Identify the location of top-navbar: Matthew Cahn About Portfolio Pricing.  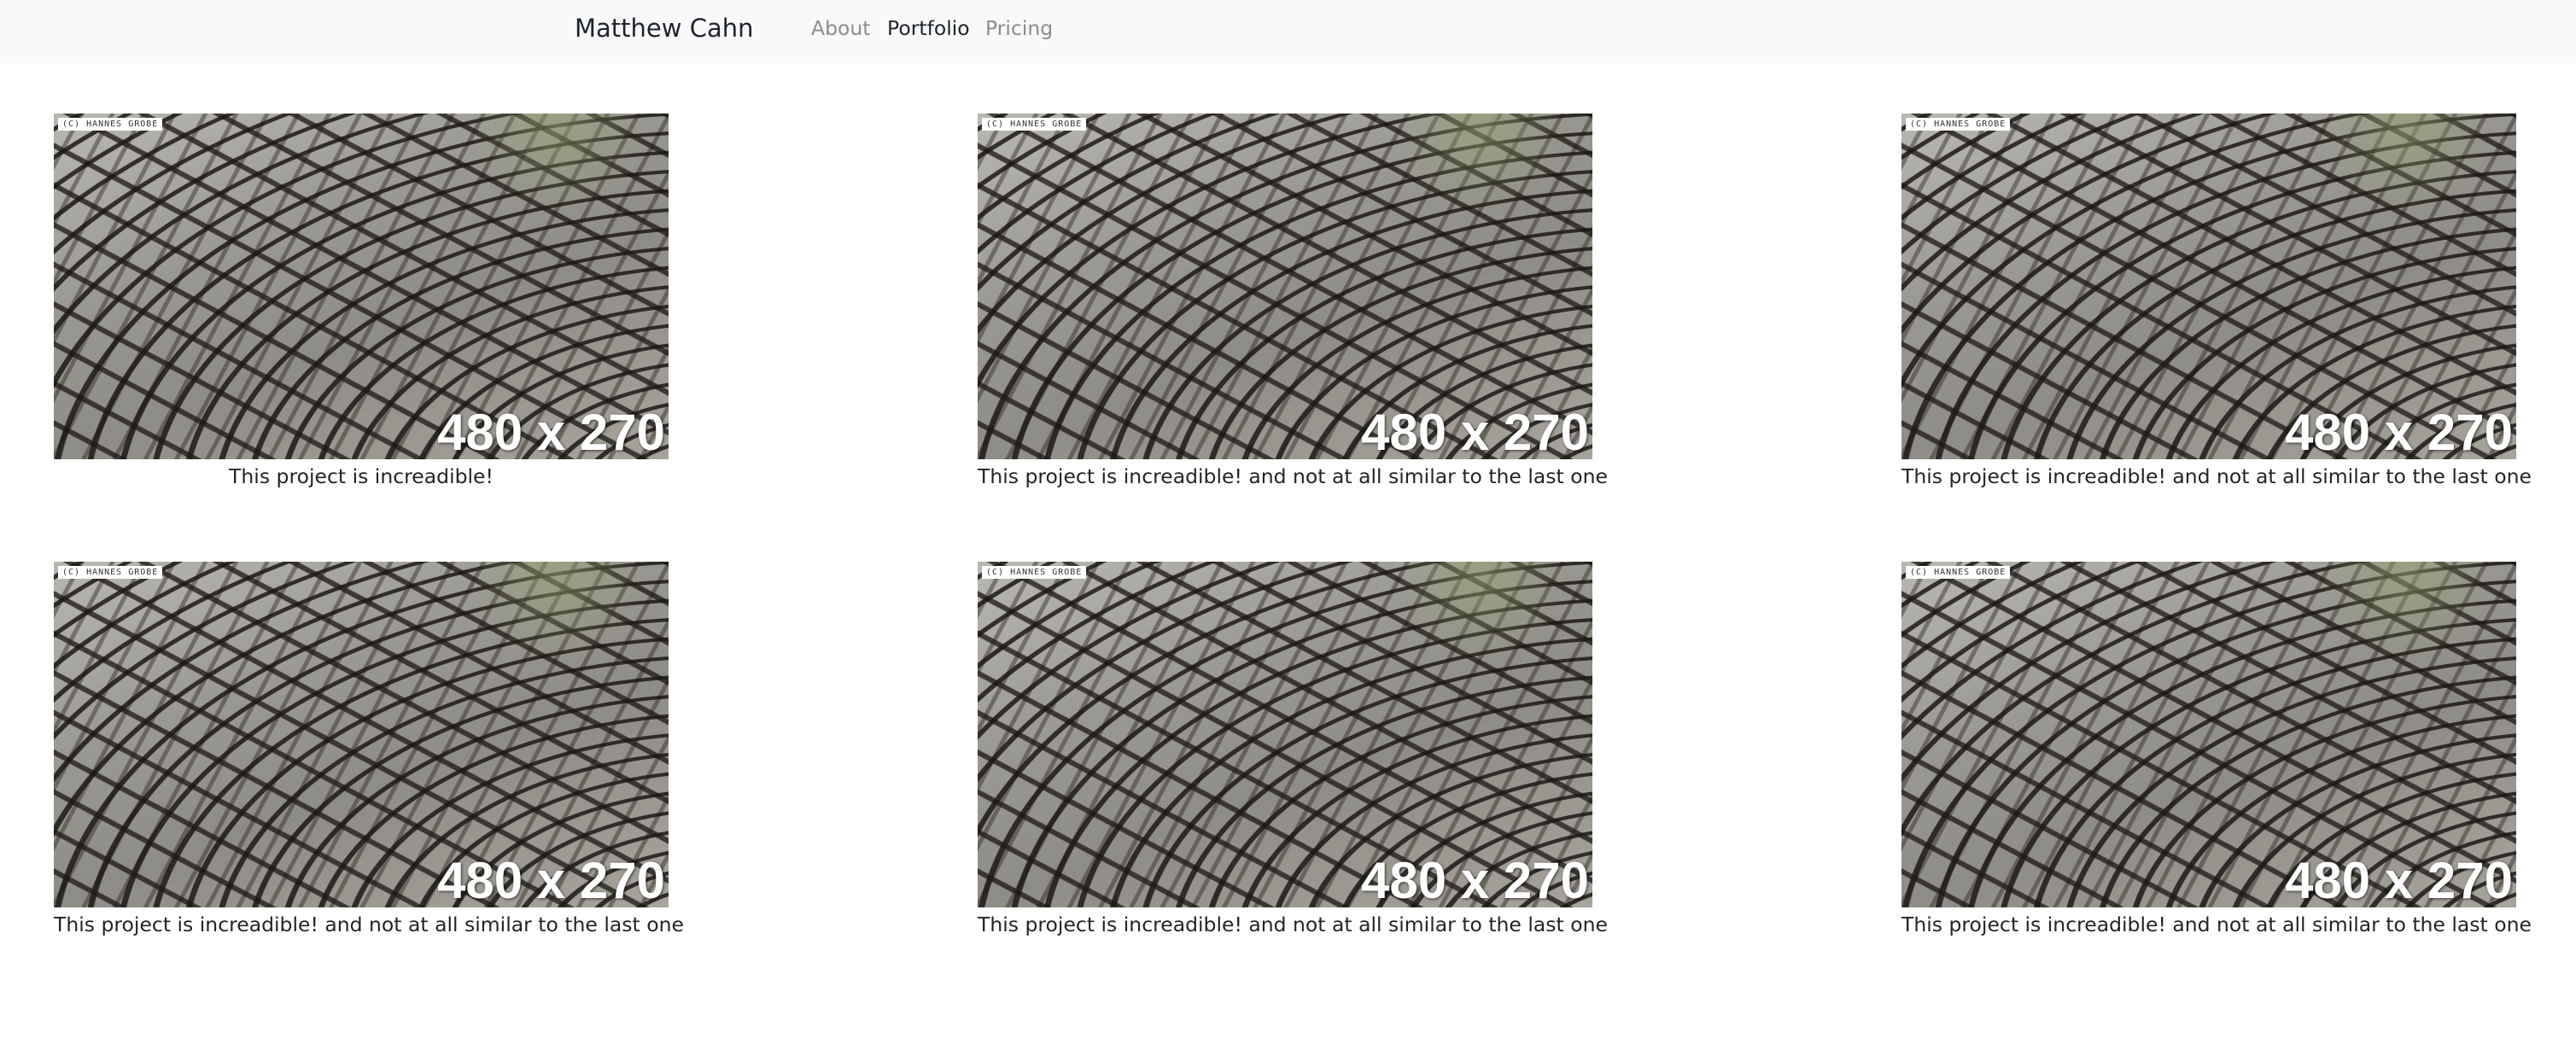
(1288, 31).